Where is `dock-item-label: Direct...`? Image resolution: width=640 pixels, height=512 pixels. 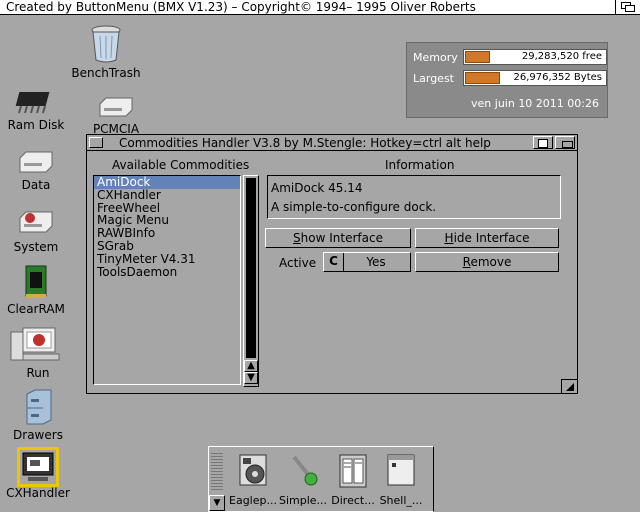
dock-item-label: Direct... is located at coordinates (353, 500).